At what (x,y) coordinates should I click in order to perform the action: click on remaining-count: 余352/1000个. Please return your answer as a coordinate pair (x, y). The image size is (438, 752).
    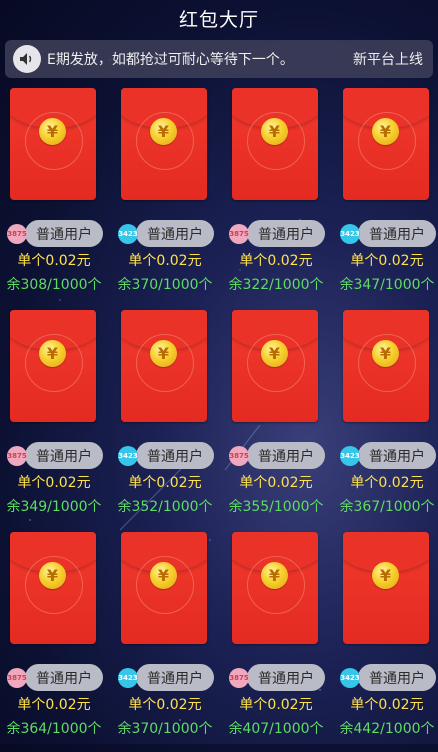
    Looking at the image, I should click on (165, 507).